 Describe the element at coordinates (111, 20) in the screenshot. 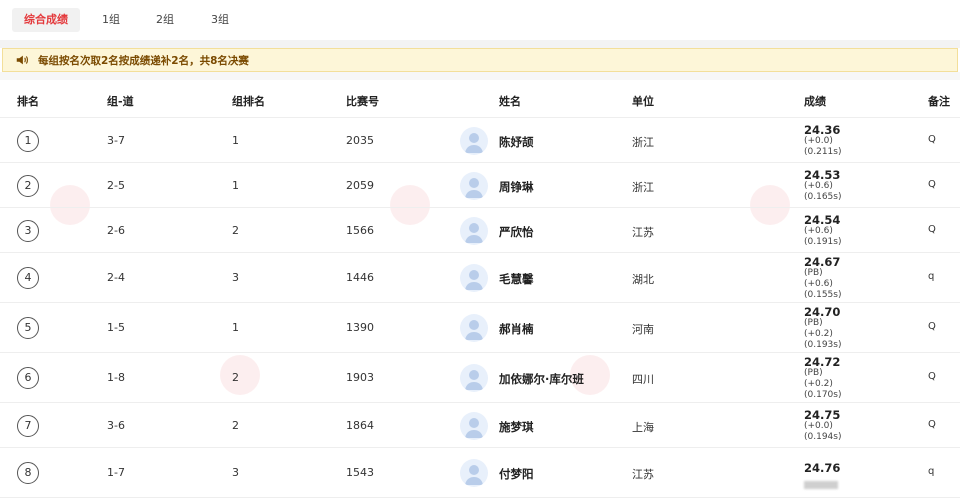

I see `tab-group-1: 1组` at that location.